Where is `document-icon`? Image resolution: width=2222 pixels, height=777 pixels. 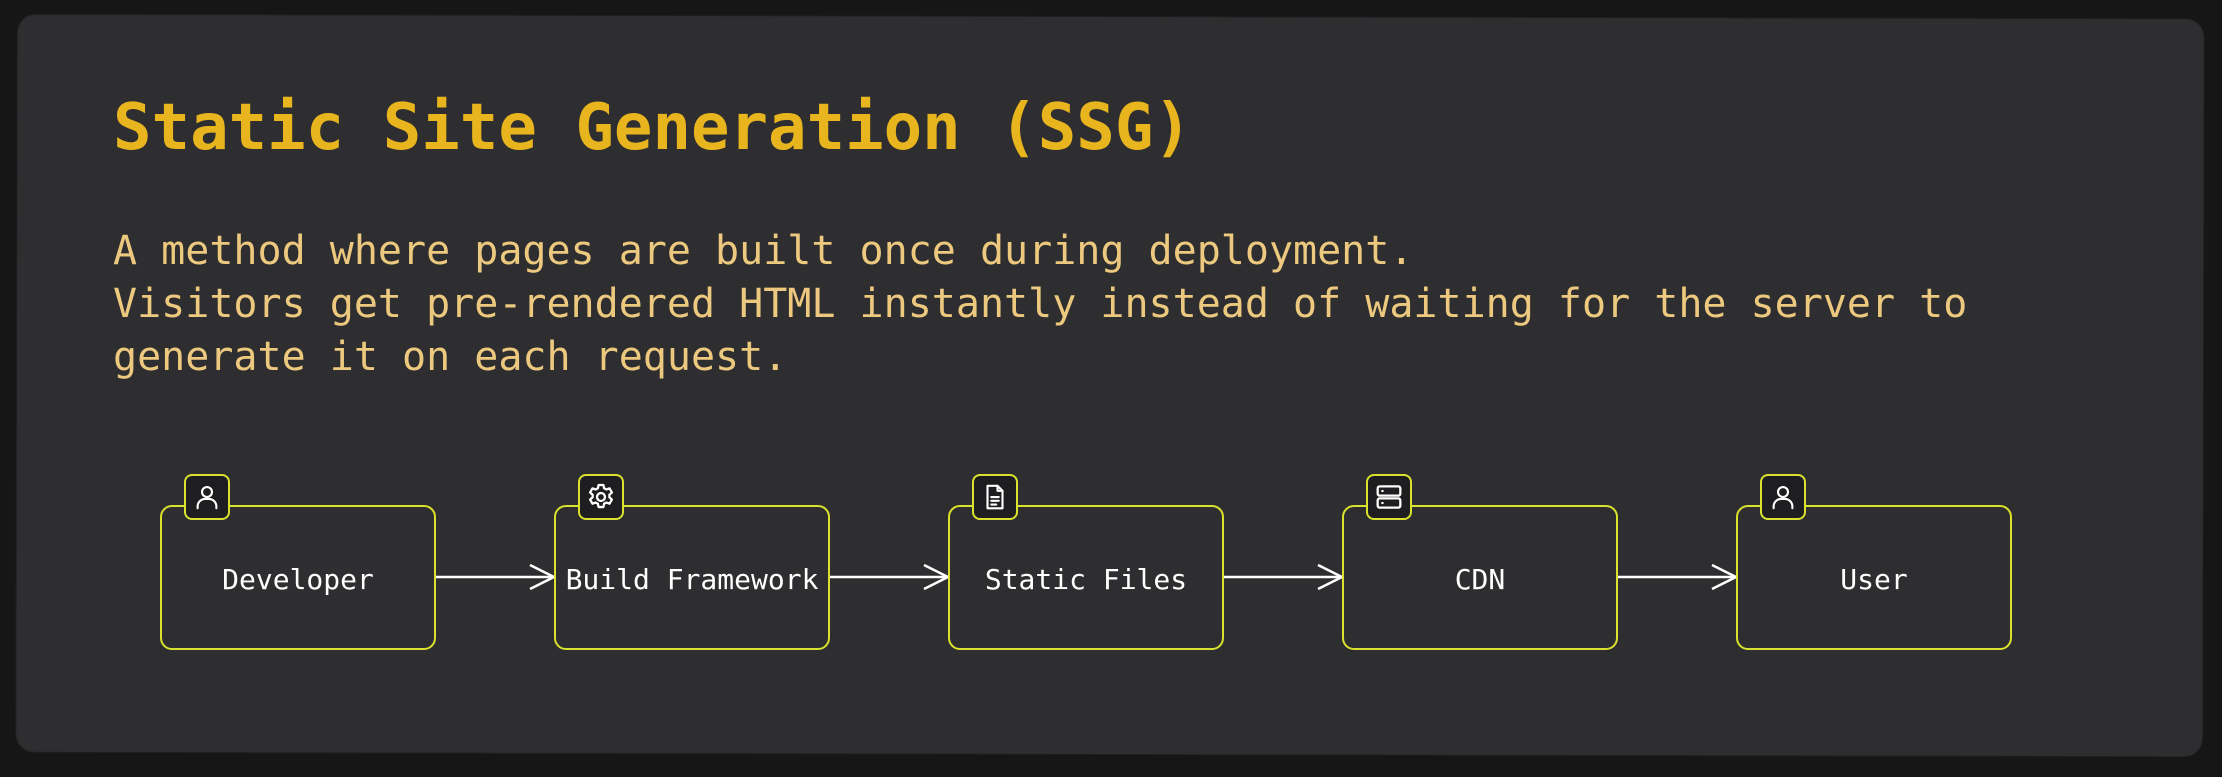 document-icon is located at coordinates (995, 497).